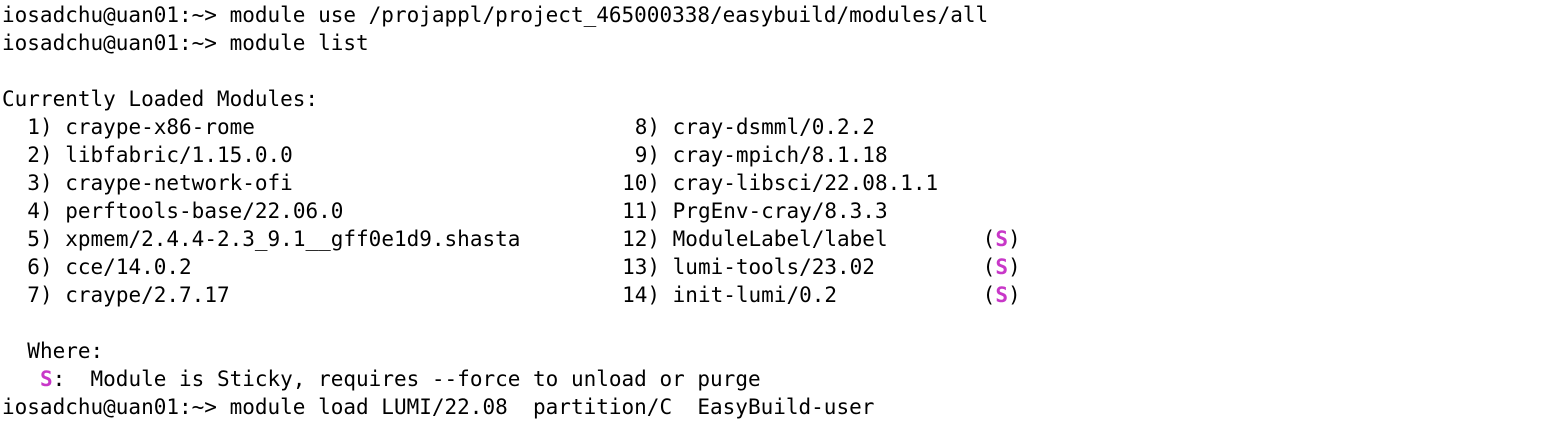 The height and width of the screenshot is (438, 1558). I want to click on module-left: 7) craype/2.7.17, so click(303, 295).